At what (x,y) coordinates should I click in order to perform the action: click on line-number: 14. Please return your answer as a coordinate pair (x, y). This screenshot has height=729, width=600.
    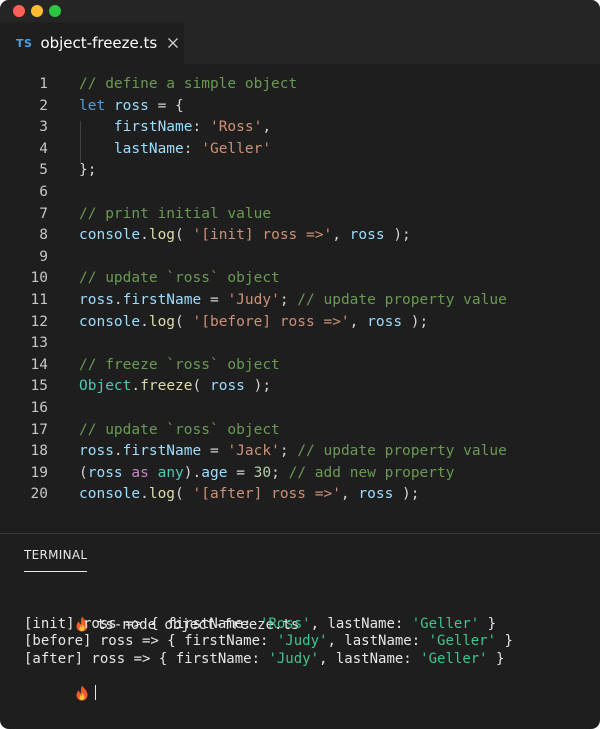
    Looking at the image, I should click on (39, 364).